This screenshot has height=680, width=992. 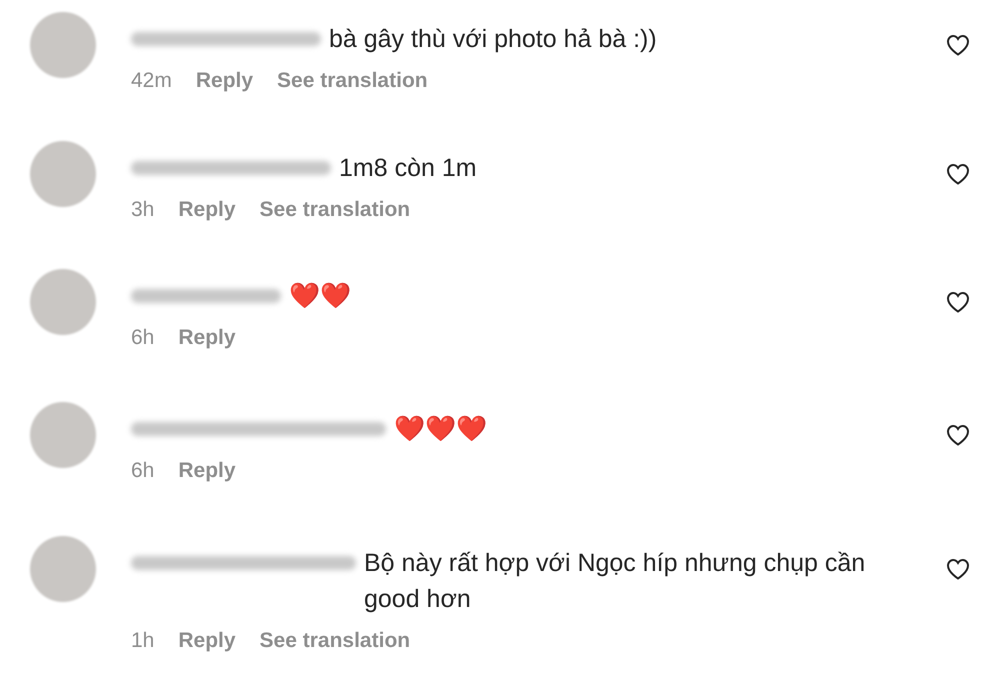 What do you see at coordinates (615, 581) in the screenshot?
I see `comment-text: Bộ này rất hợp với Ngọc híp nhưng chụp cần good hơn` at bounding box center [615, 581].